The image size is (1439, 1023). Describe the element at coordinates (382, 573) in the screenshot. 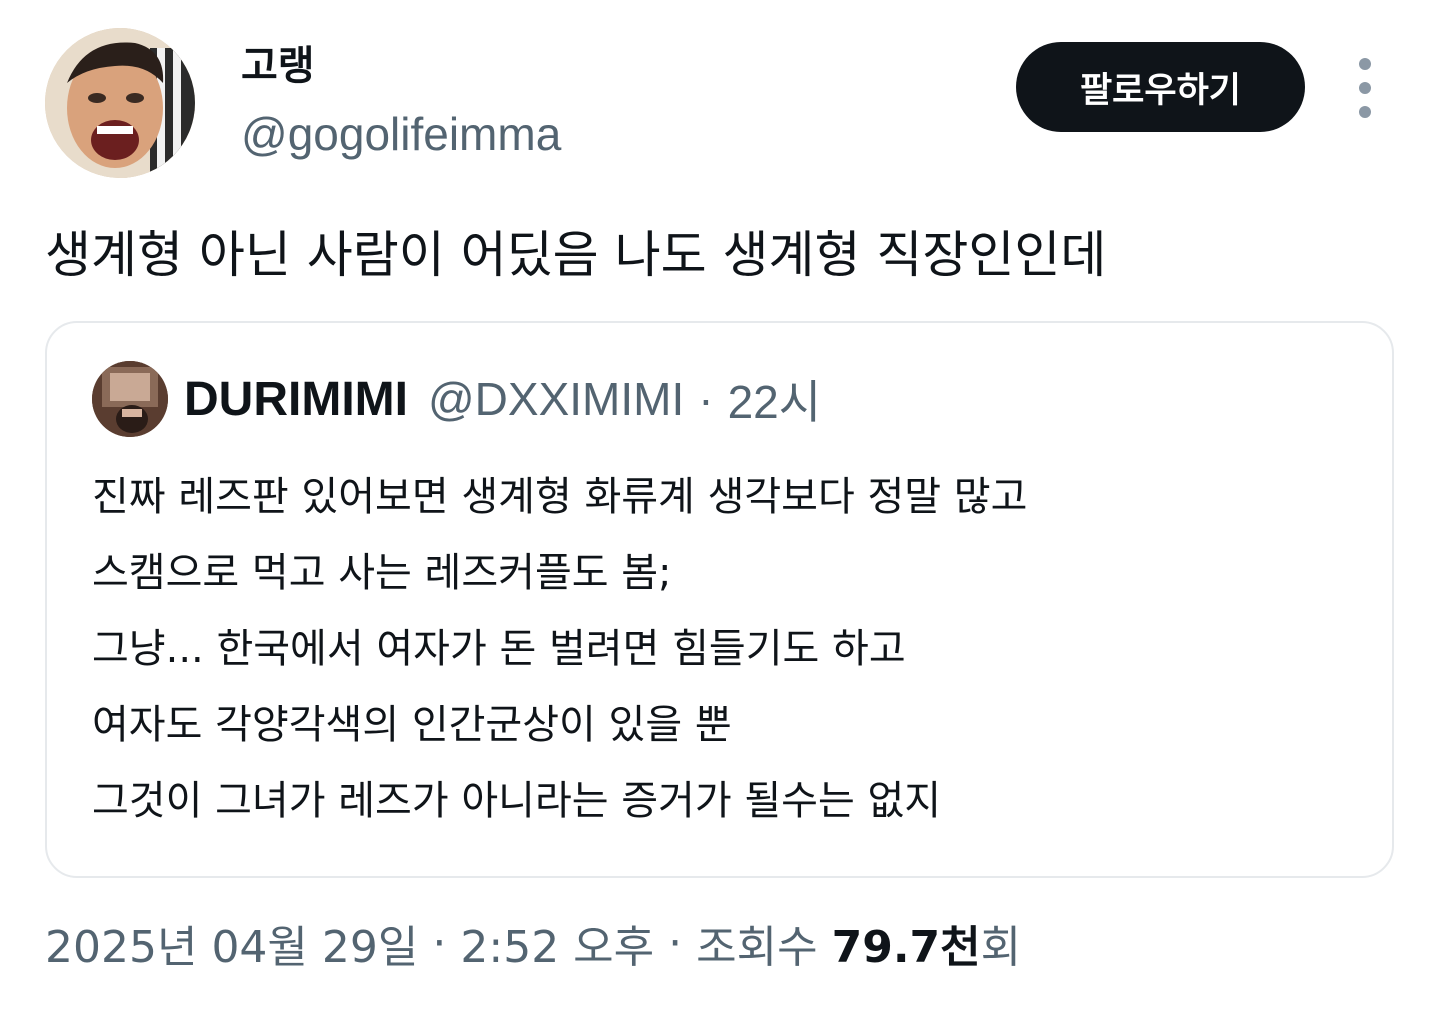

I see `quoted-tweet-line: 스캠으로 먹고 사는 레즈커플도 봄;` at that location.